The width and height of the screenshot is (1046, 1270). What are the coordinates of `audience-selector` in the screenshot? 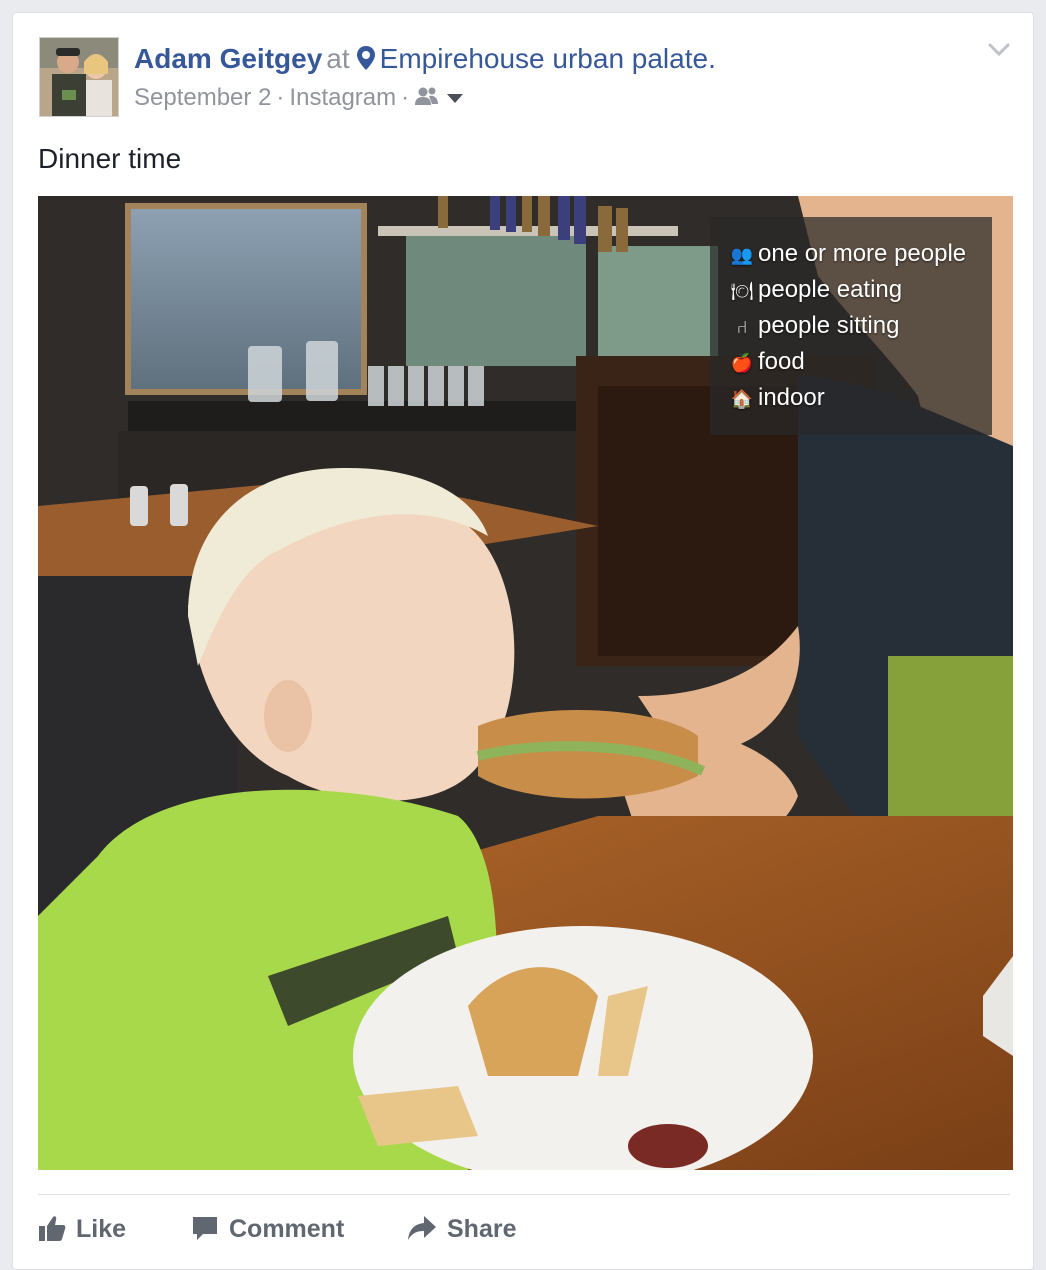 It's located at (440, 101).